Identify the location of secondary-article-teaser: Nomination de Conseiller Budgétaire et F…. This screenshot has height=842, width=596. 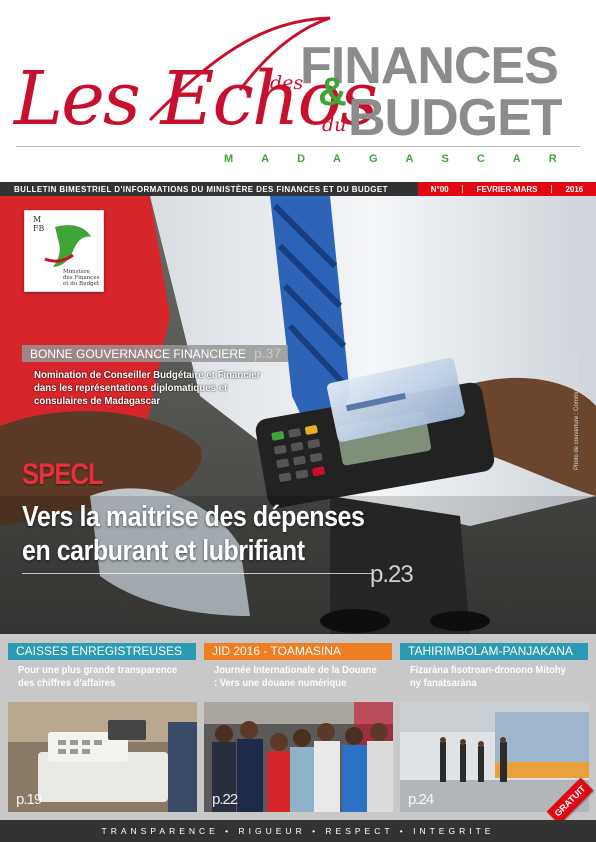
(153, 388).